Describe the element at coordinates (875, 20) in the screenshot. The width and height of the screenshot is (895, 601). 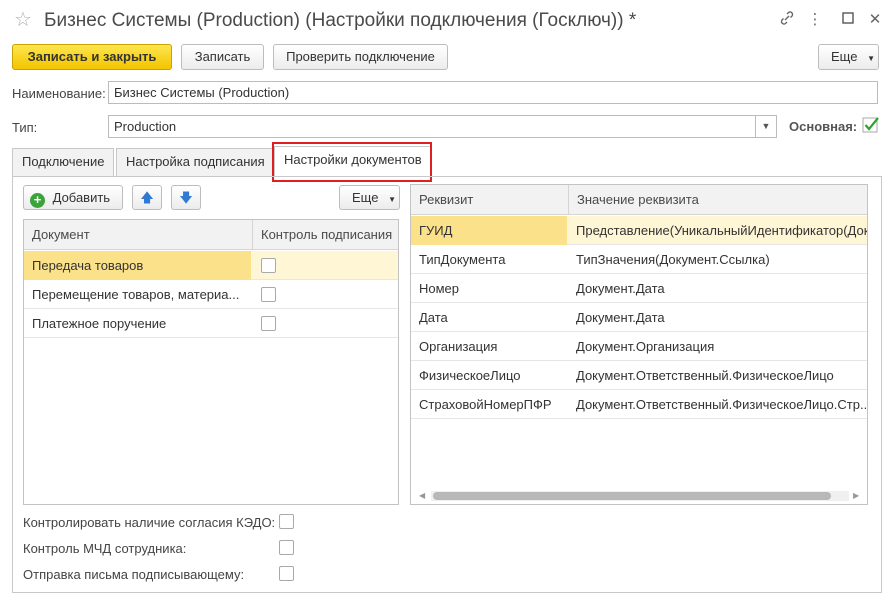
I see `close-icon: ✕` at that location.